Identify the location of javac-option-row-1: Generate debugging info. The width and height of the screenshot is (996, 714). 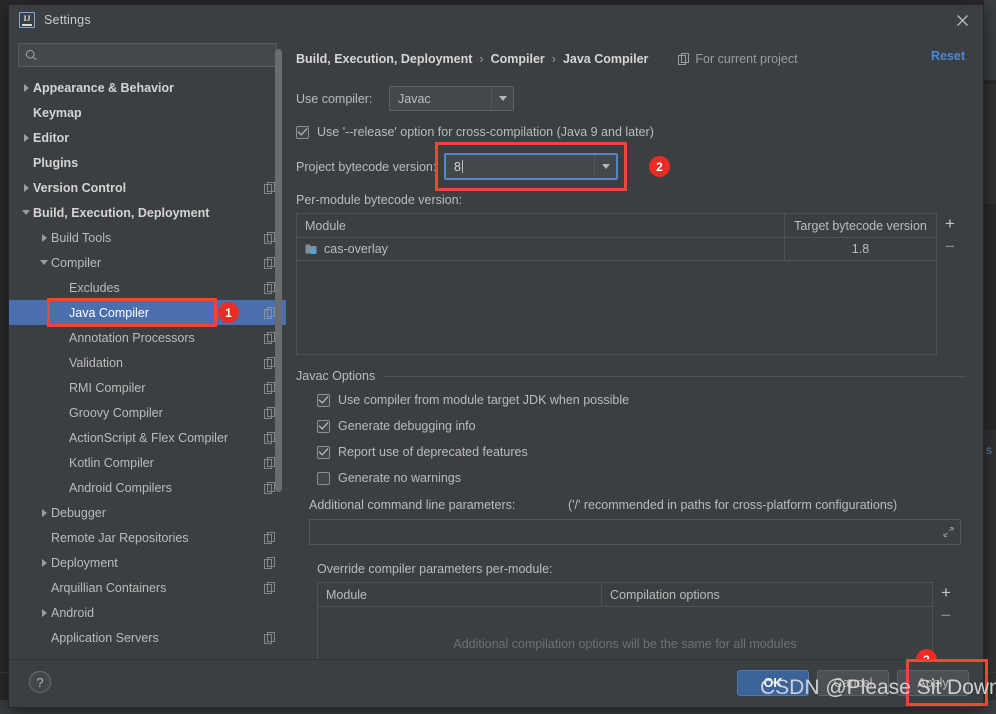
(641, 426).